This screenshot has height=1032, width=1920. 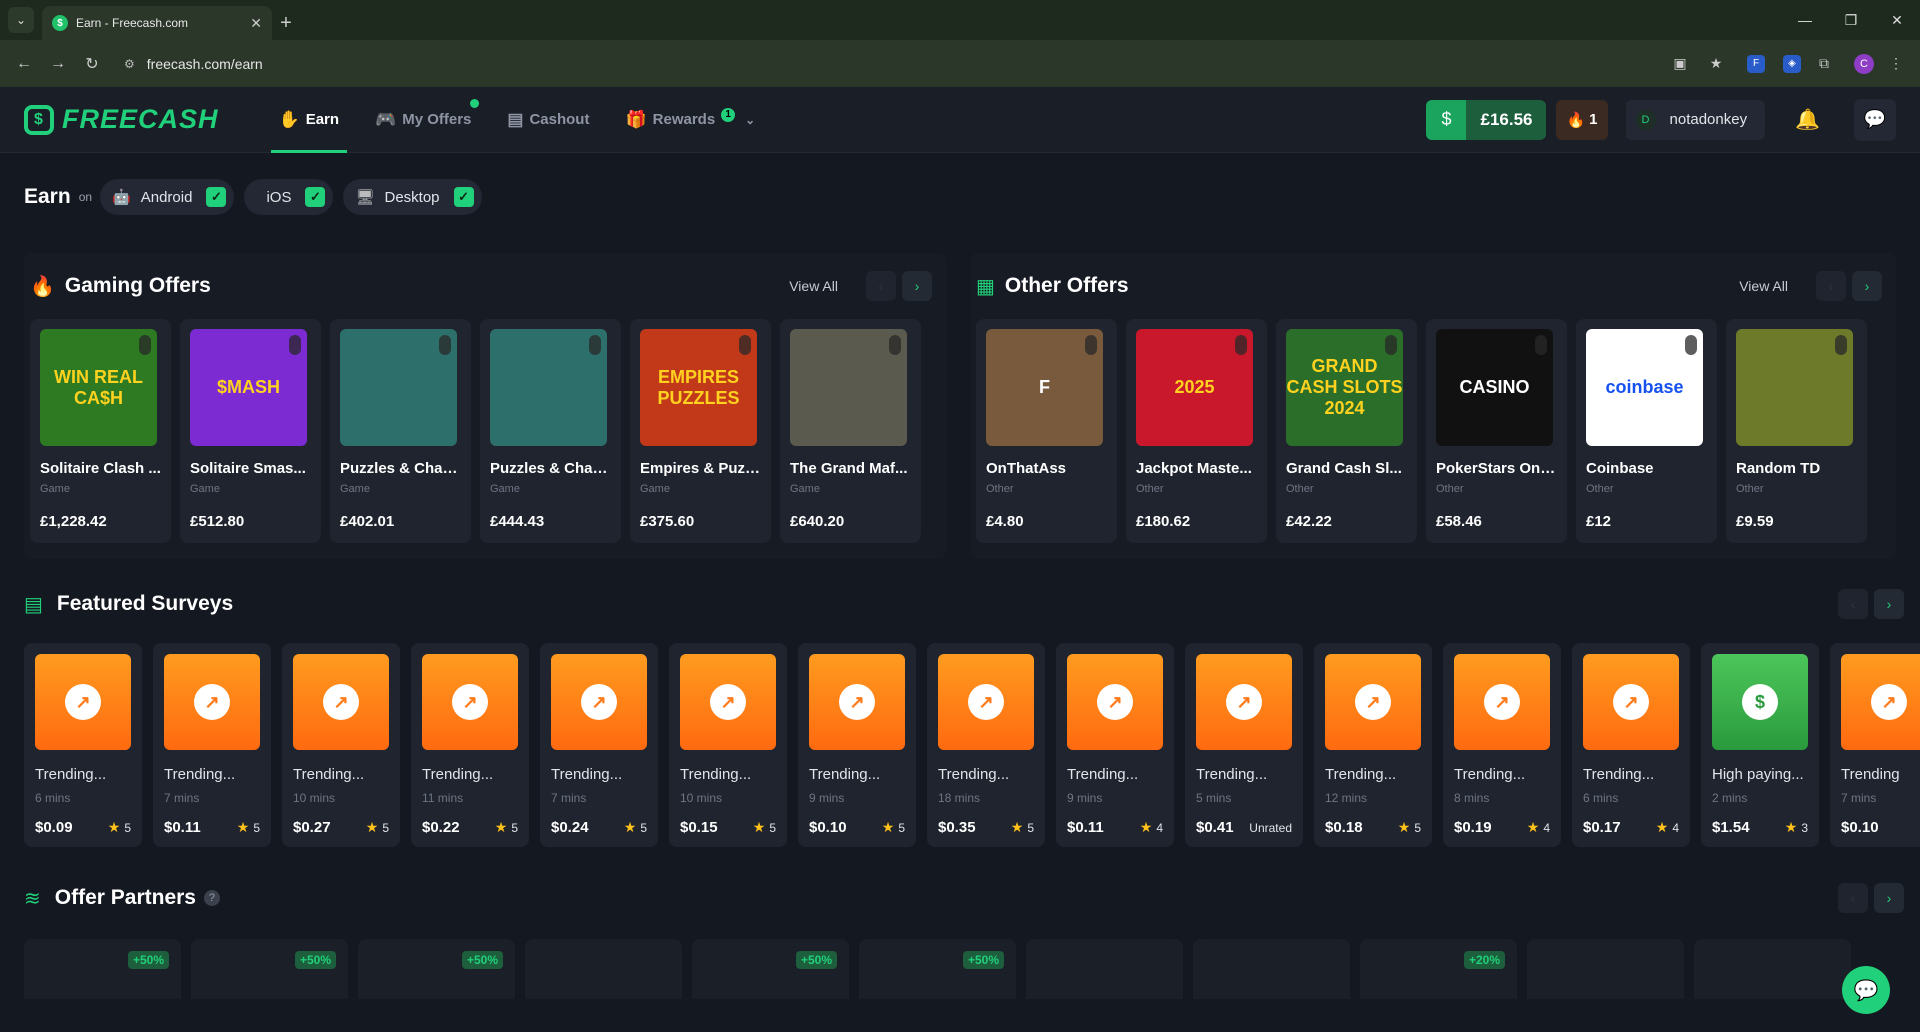 What do you see at coordinates (1631, 702) in the screenshot?
I see `trending-icon: ↗` at bounding box center [1631, 702].